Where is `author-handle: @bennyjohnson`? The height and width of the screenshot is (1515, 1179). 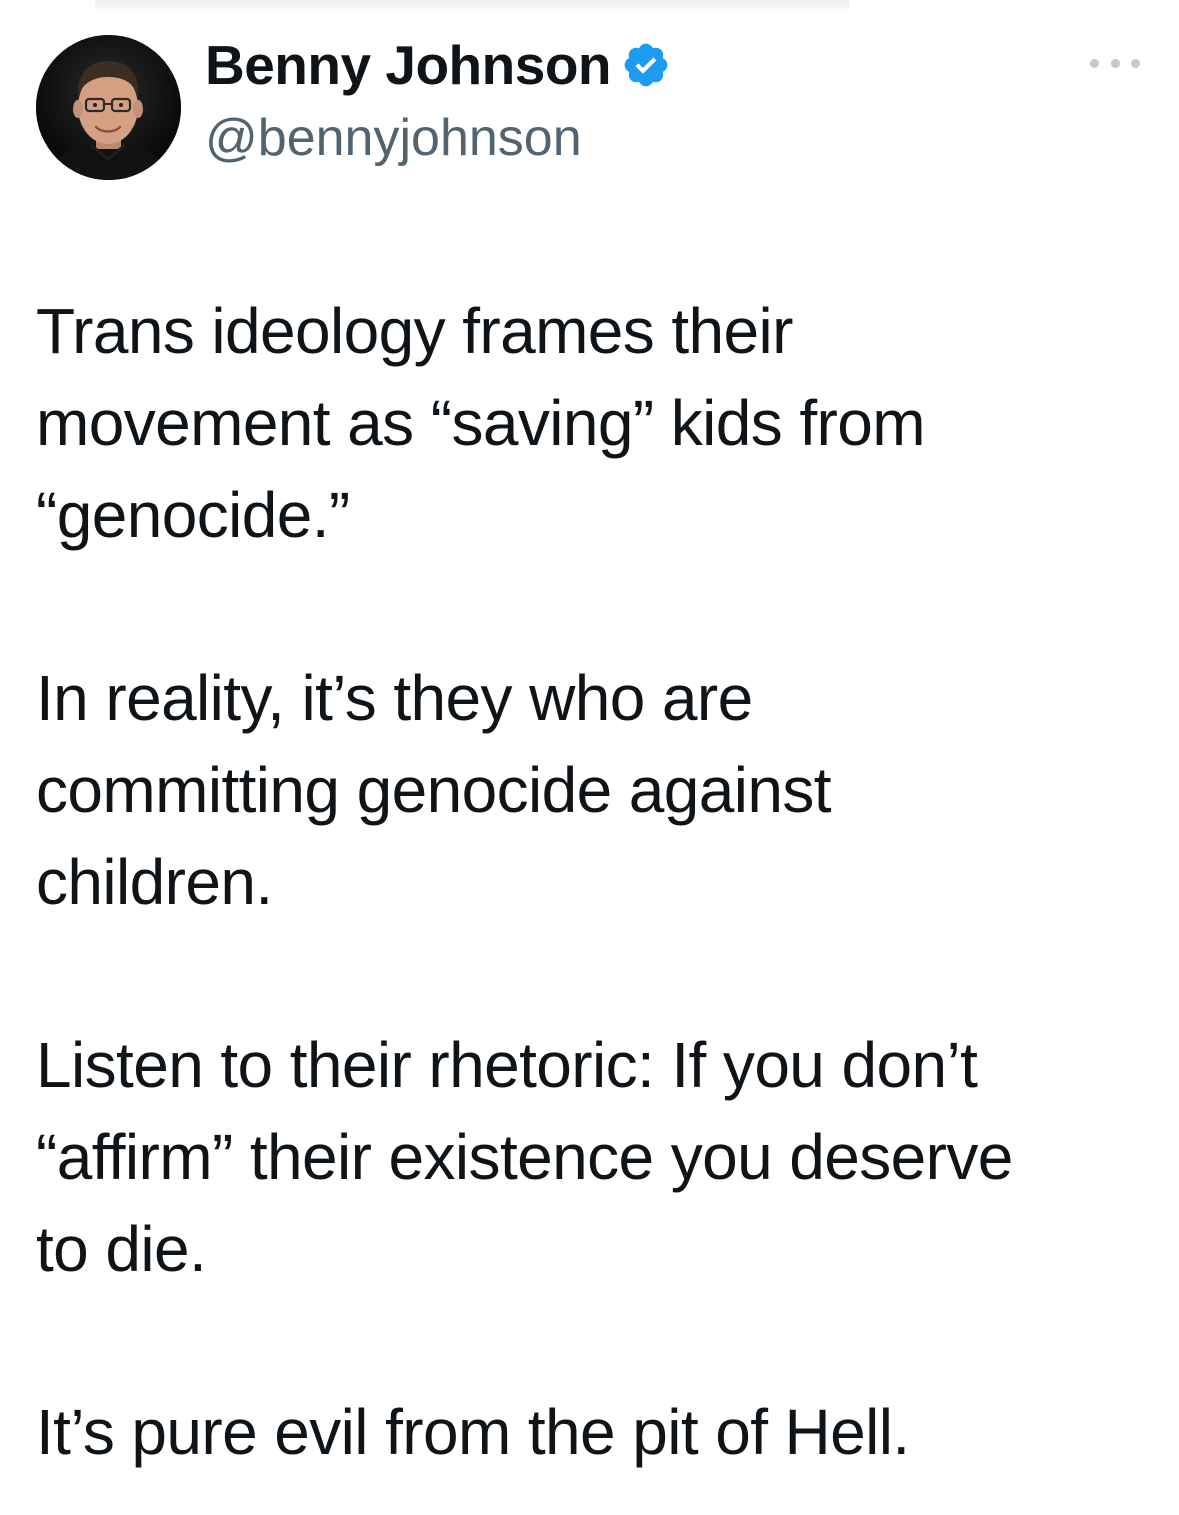 author-handle: @bennyjohnson is located at coordinates (393, 138).